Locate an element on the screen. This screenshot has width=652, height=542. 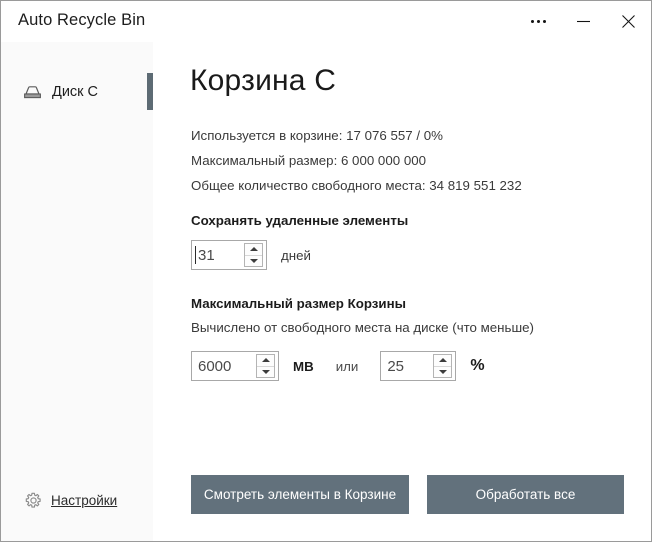
keep-days-decrement-button is located at coordinates (253, 260).